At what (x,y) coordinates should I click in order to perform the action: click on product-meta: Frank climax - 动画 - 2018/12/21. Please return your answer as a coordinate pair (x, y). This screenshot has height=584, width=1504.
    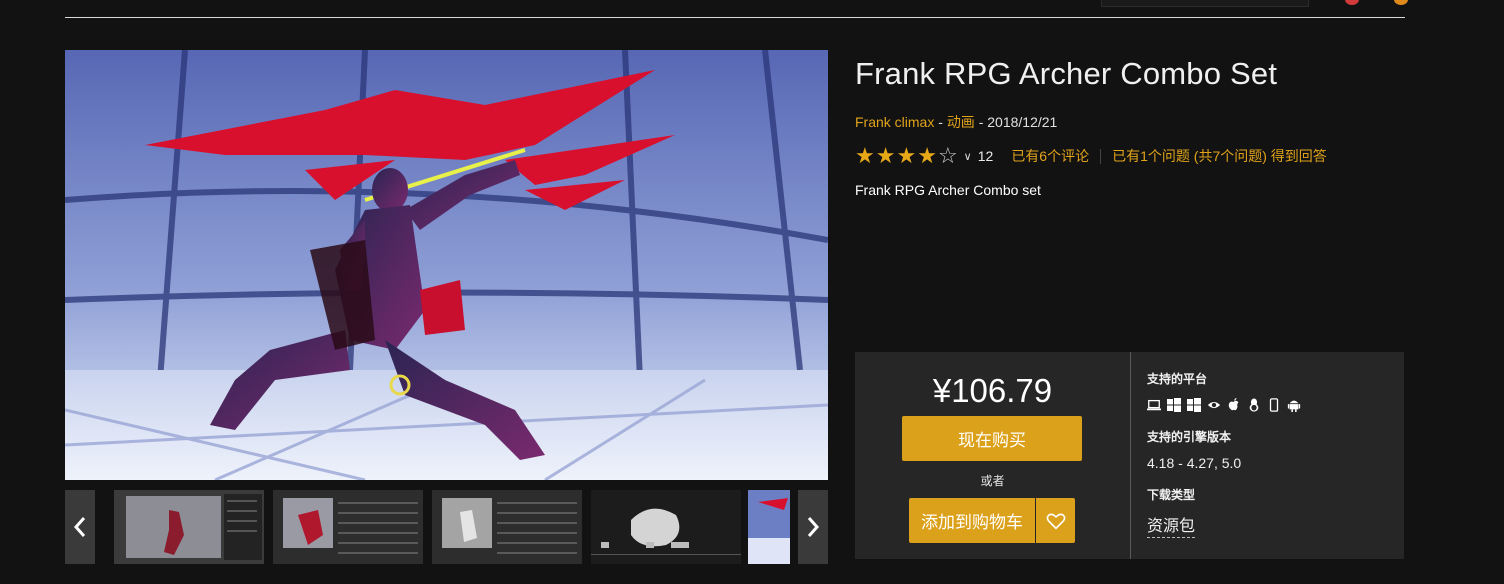
    Looking at the image, I should click on (956, 122).